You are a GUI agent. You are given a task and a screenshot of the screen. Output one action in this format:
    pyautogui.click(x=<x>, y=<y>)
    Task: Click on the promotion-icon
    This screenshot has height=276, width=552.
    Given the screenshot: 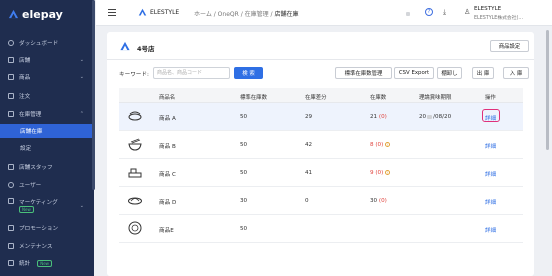 What is the action you would take?
    pyautogui.click(x=11, y=228)
    